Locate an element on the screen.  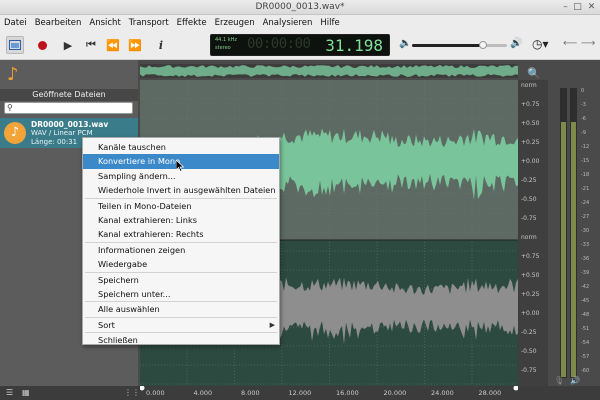
amplitude-tick-label: -0.50 is located at coordinates (529, 199).